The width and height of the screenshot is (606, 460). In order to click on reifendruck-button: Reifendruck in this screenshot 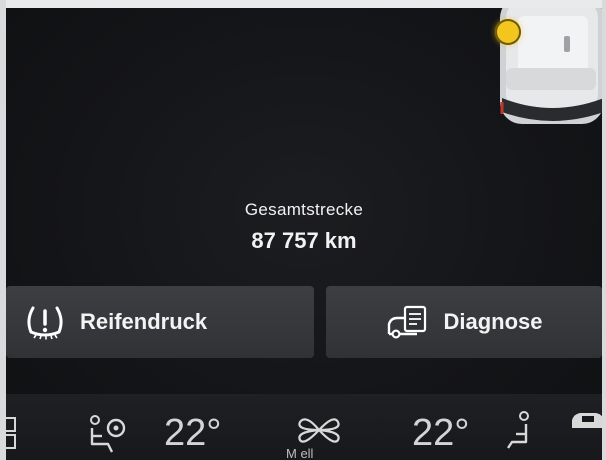, I will do `click(160, 322)`.